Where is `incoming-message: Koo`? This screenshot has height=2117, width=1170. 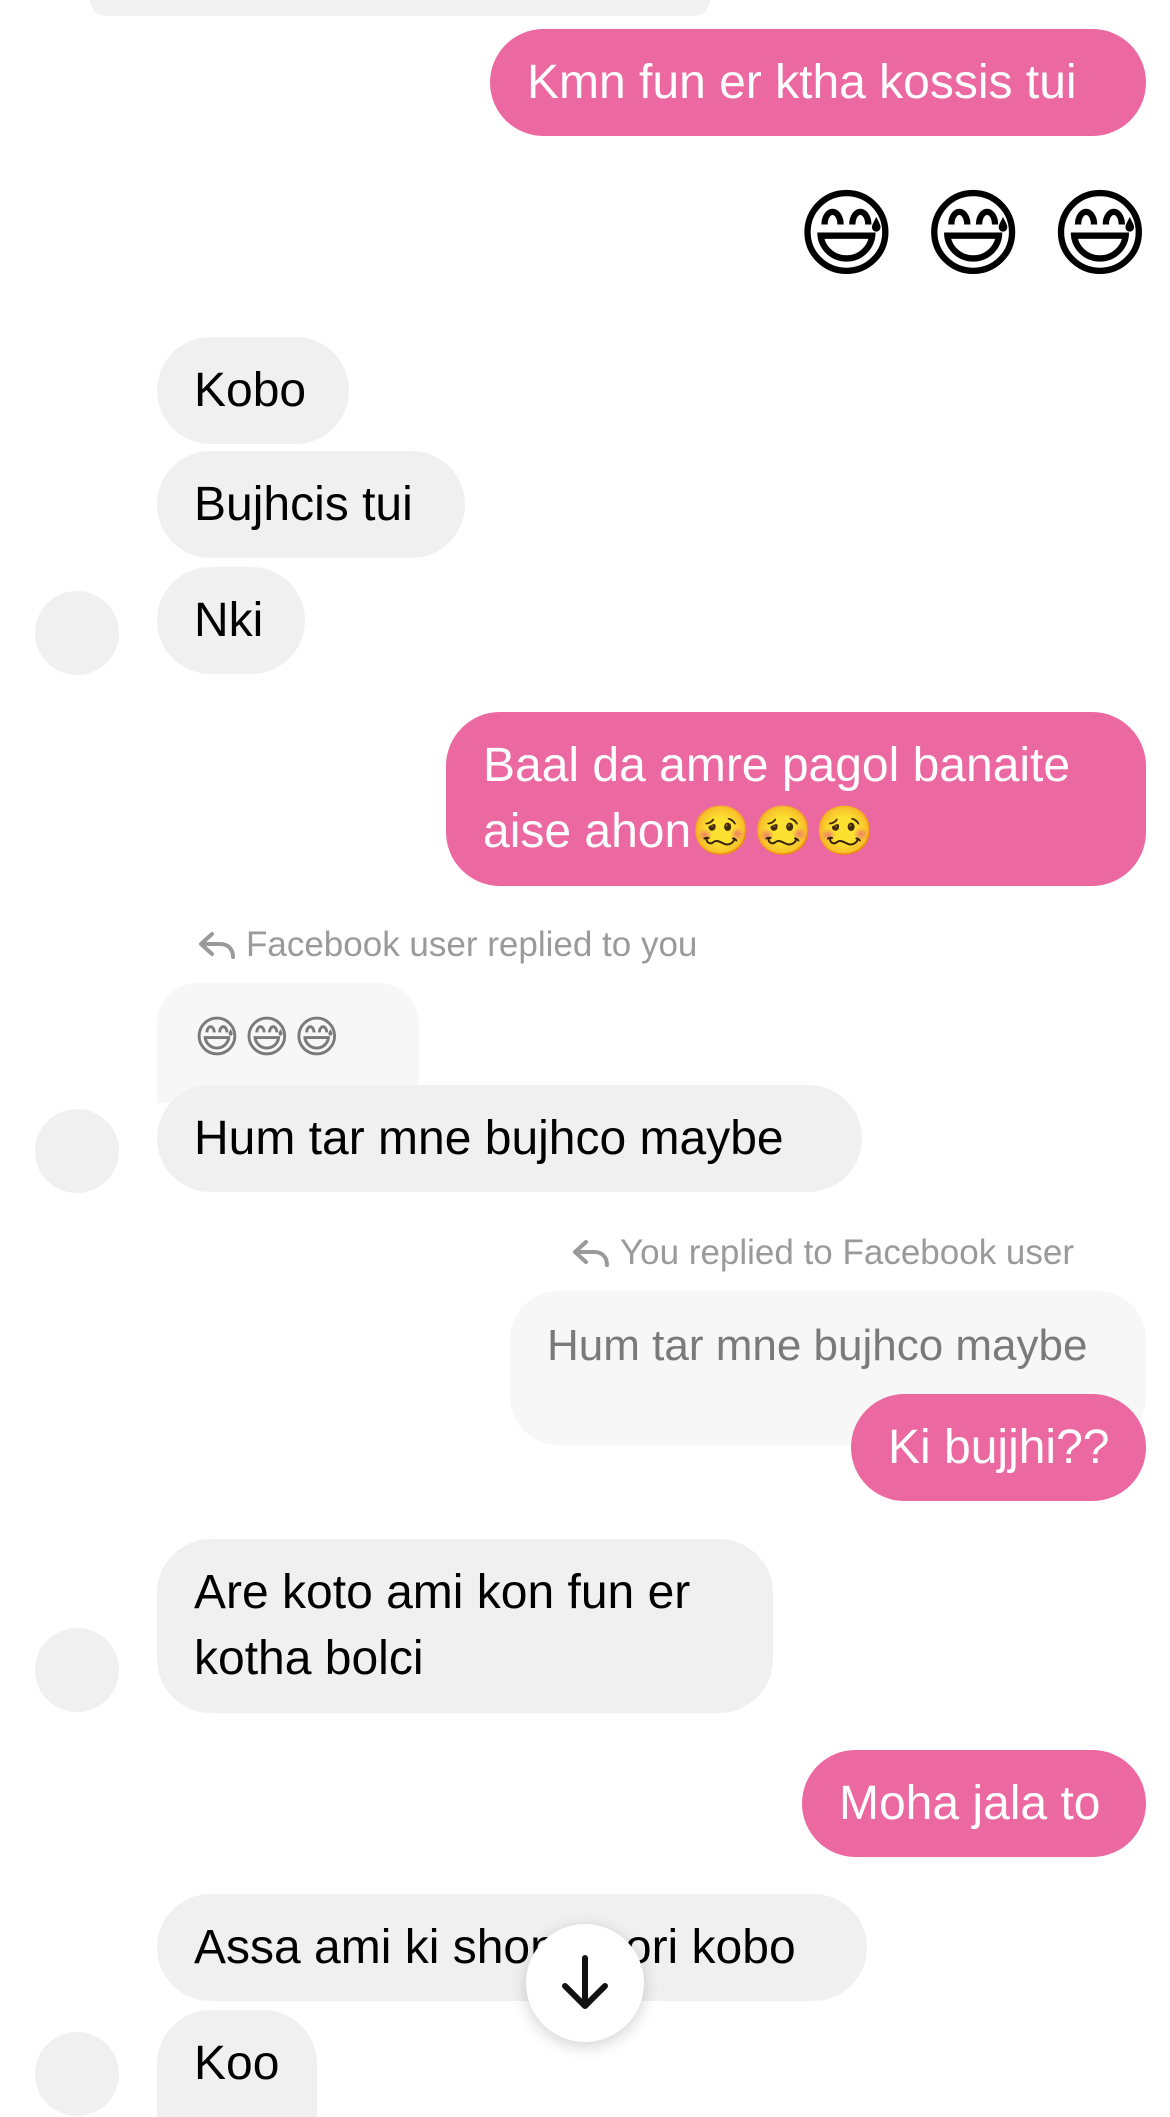 incoming-message: Koo is located at coordinates (237, 2063).